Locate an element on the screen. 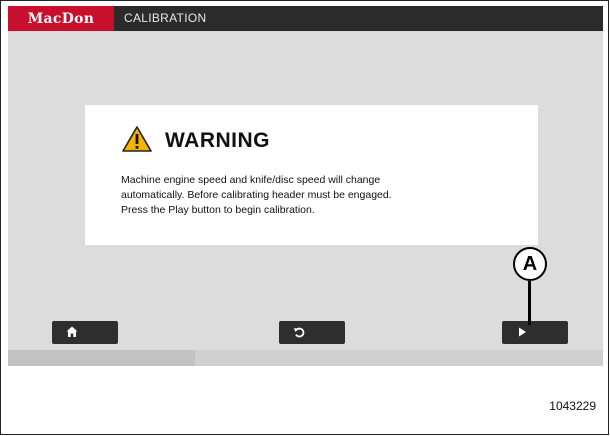 The image size is (610, 436). play-icon is located at coordinates (522, 332).